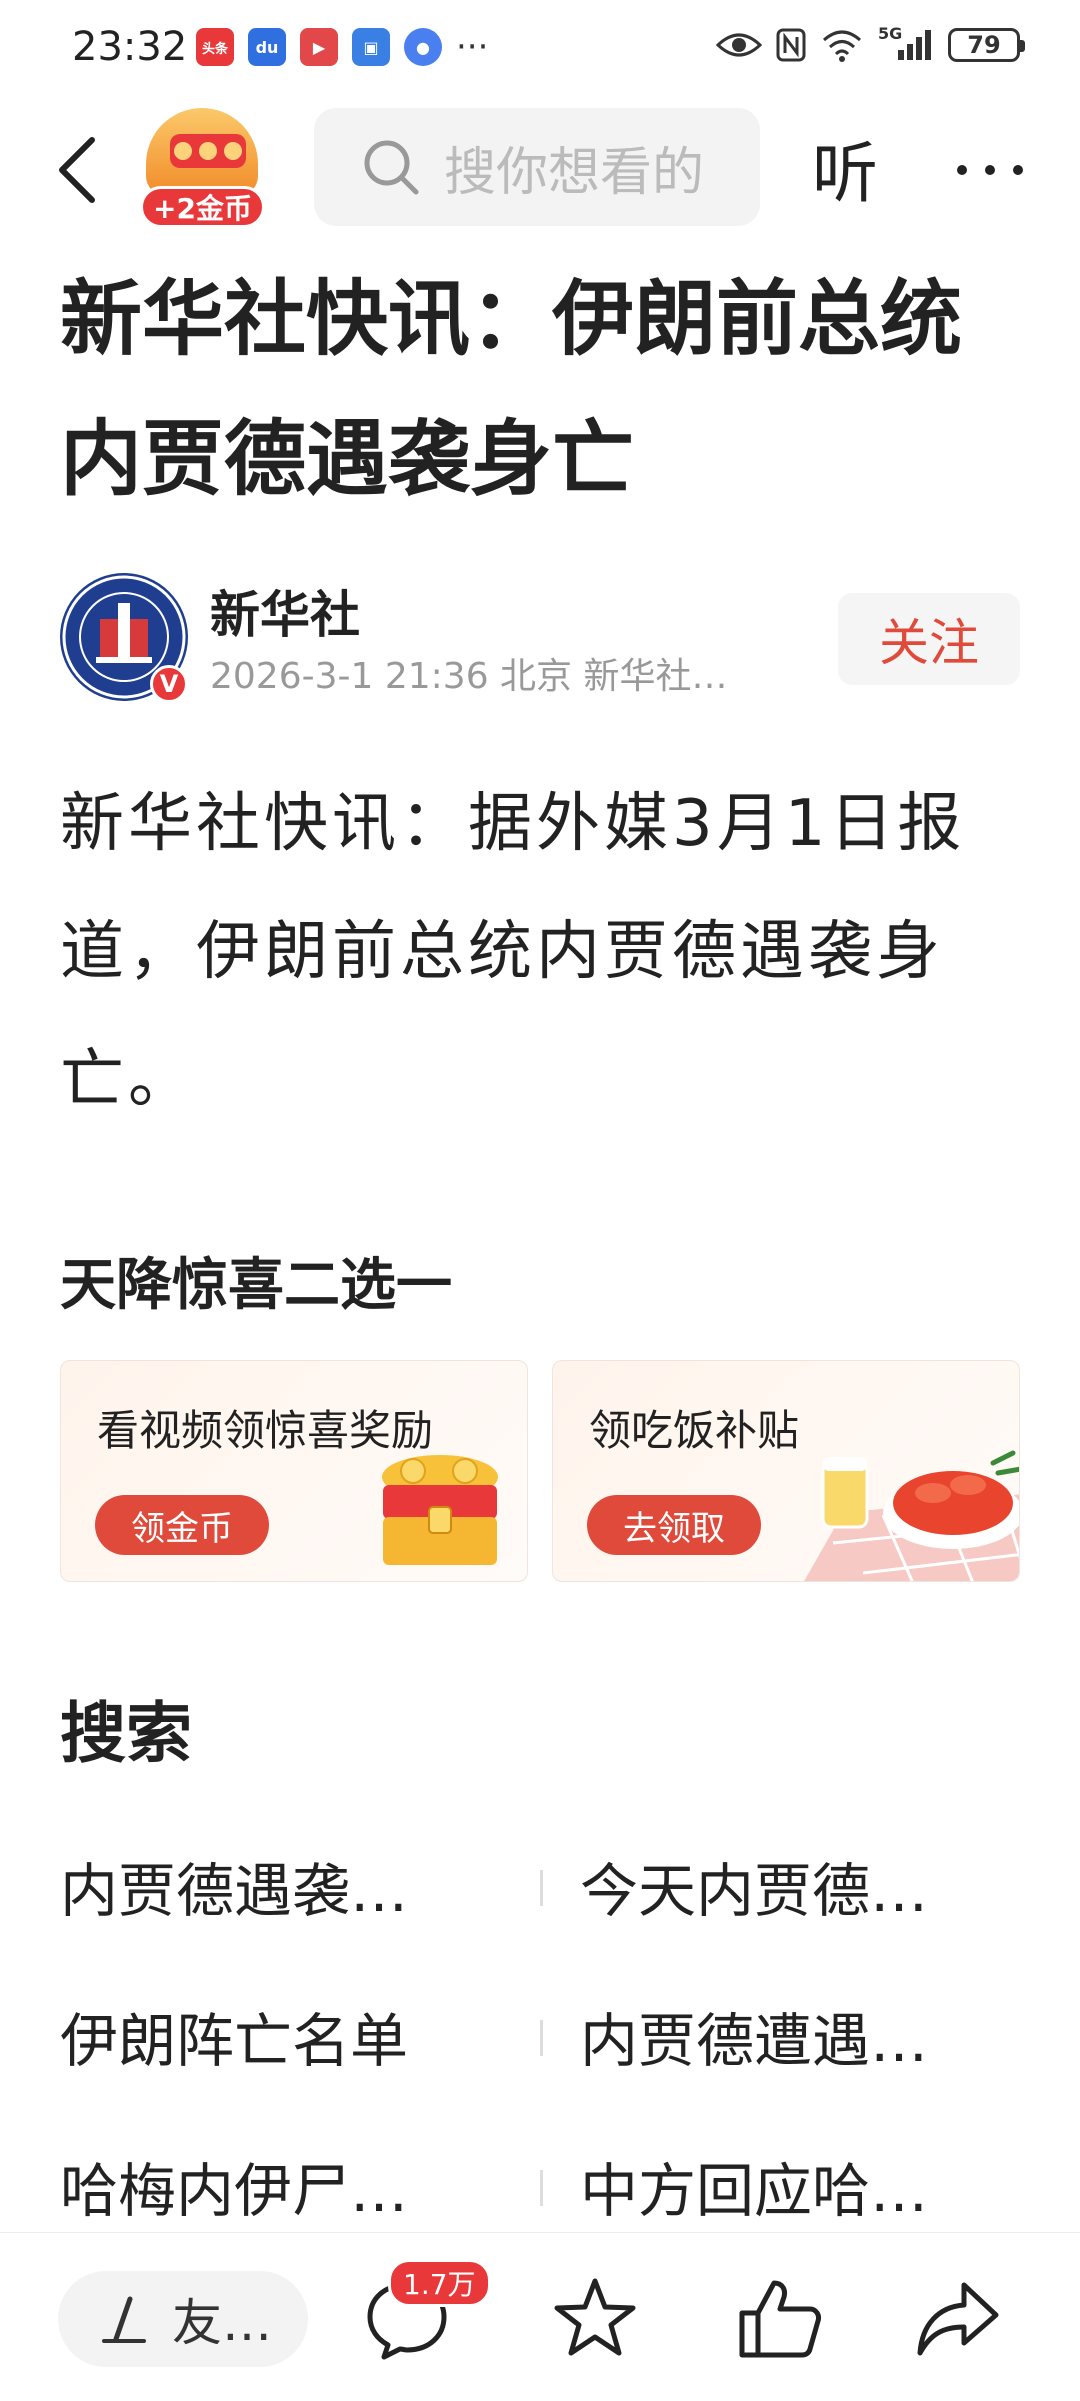  I want to click on battery-icon: 79, so click(986, 45).